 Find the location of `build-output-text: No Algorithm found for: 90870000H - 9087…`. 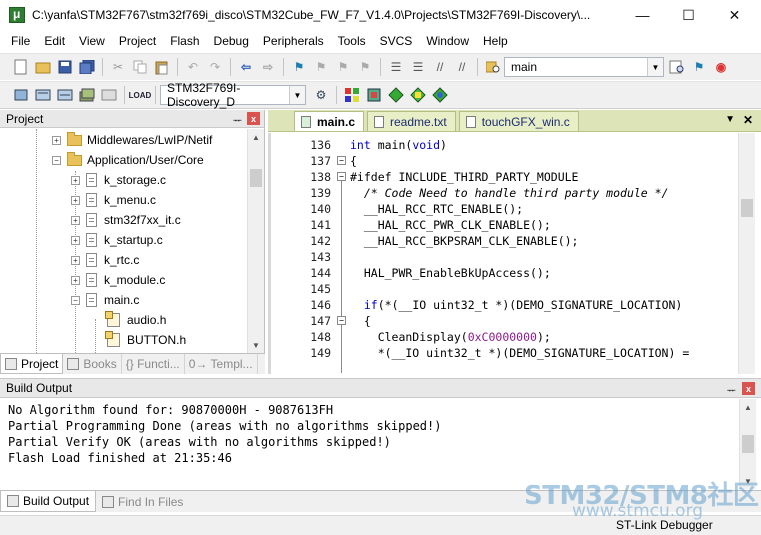

build-output-text: No Algorithm found for: 90870000H - 9087… is located at coordinates (373, 434).